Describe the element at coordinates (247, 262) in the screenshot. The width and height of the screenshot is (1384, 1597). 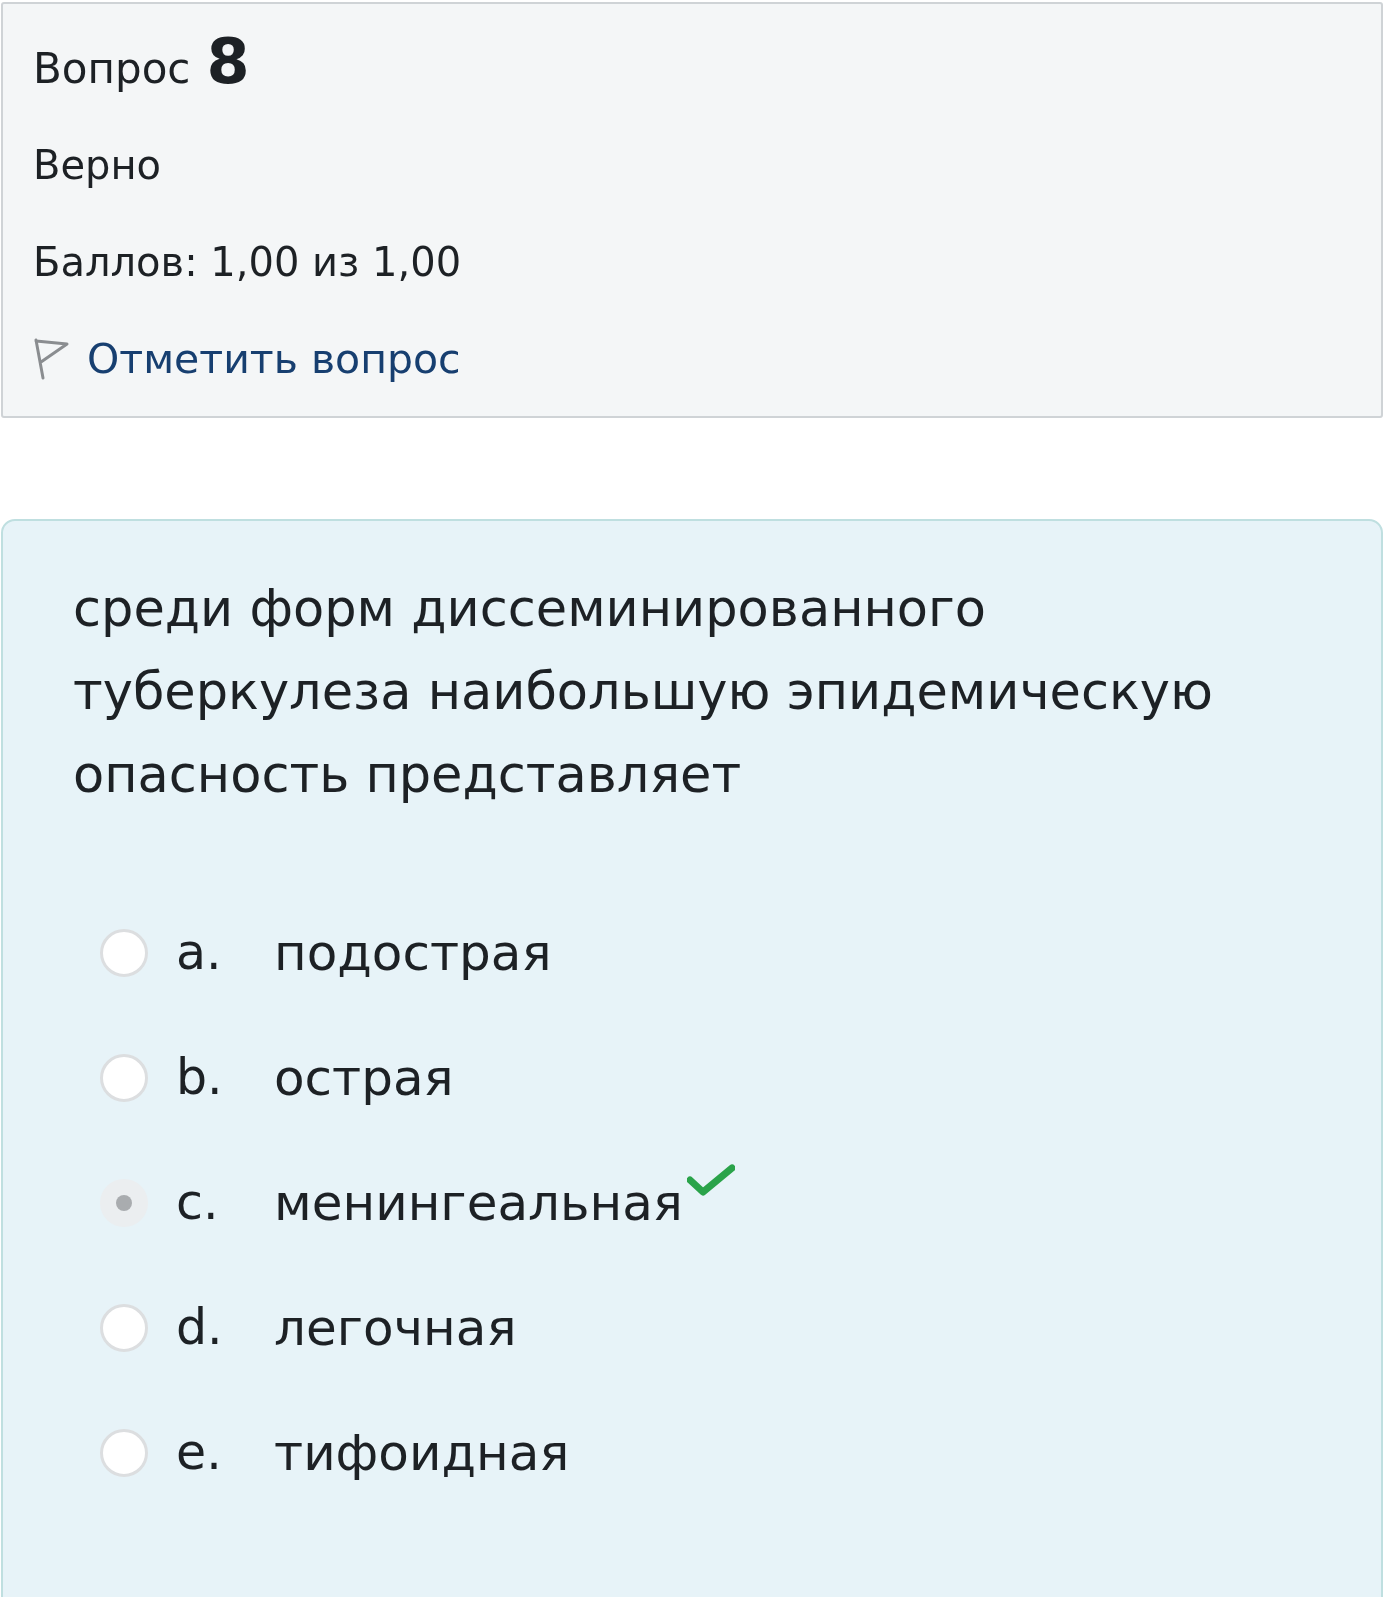
I see `question-grade: Баллов: 1,00 из 1,00` at that location.